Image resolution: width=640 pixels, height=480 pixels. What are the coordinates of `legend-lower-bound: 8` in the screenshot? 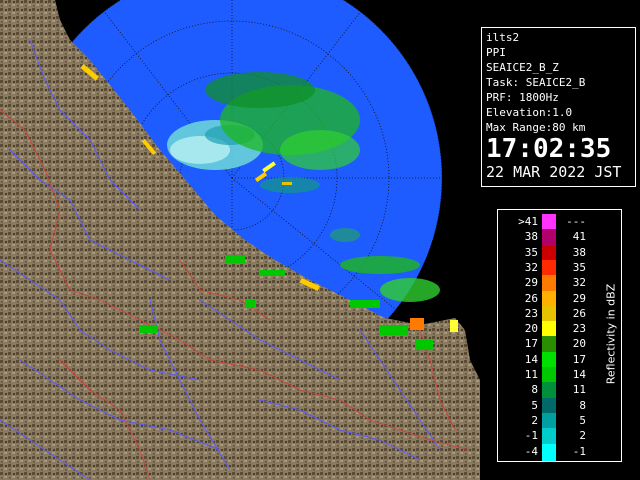 It's located at (534, 390).